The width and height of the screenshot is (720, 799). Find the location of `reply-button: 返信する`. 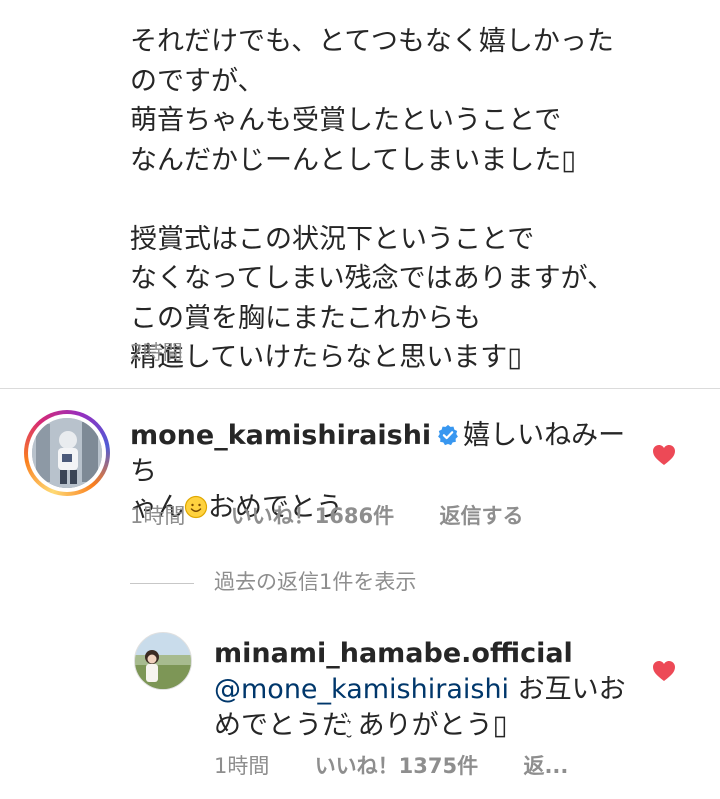

reply-button: 返信する is located at coordinates (481, 516).